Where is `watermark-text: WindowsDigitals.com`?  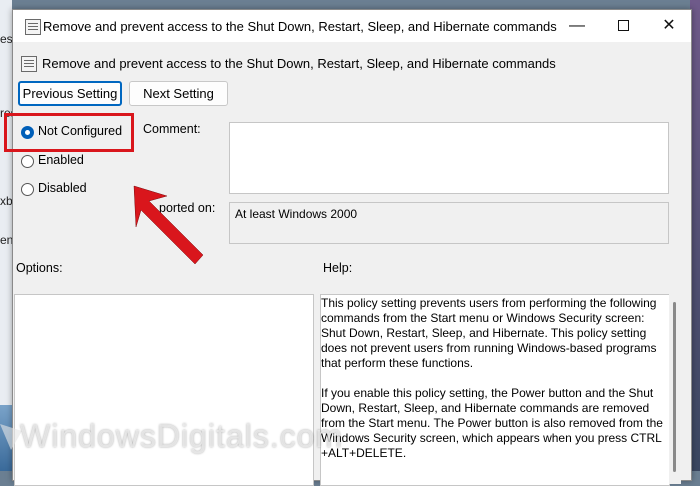
watermark-text: WindowsDigitals.com is located at coordinates (182, 436).